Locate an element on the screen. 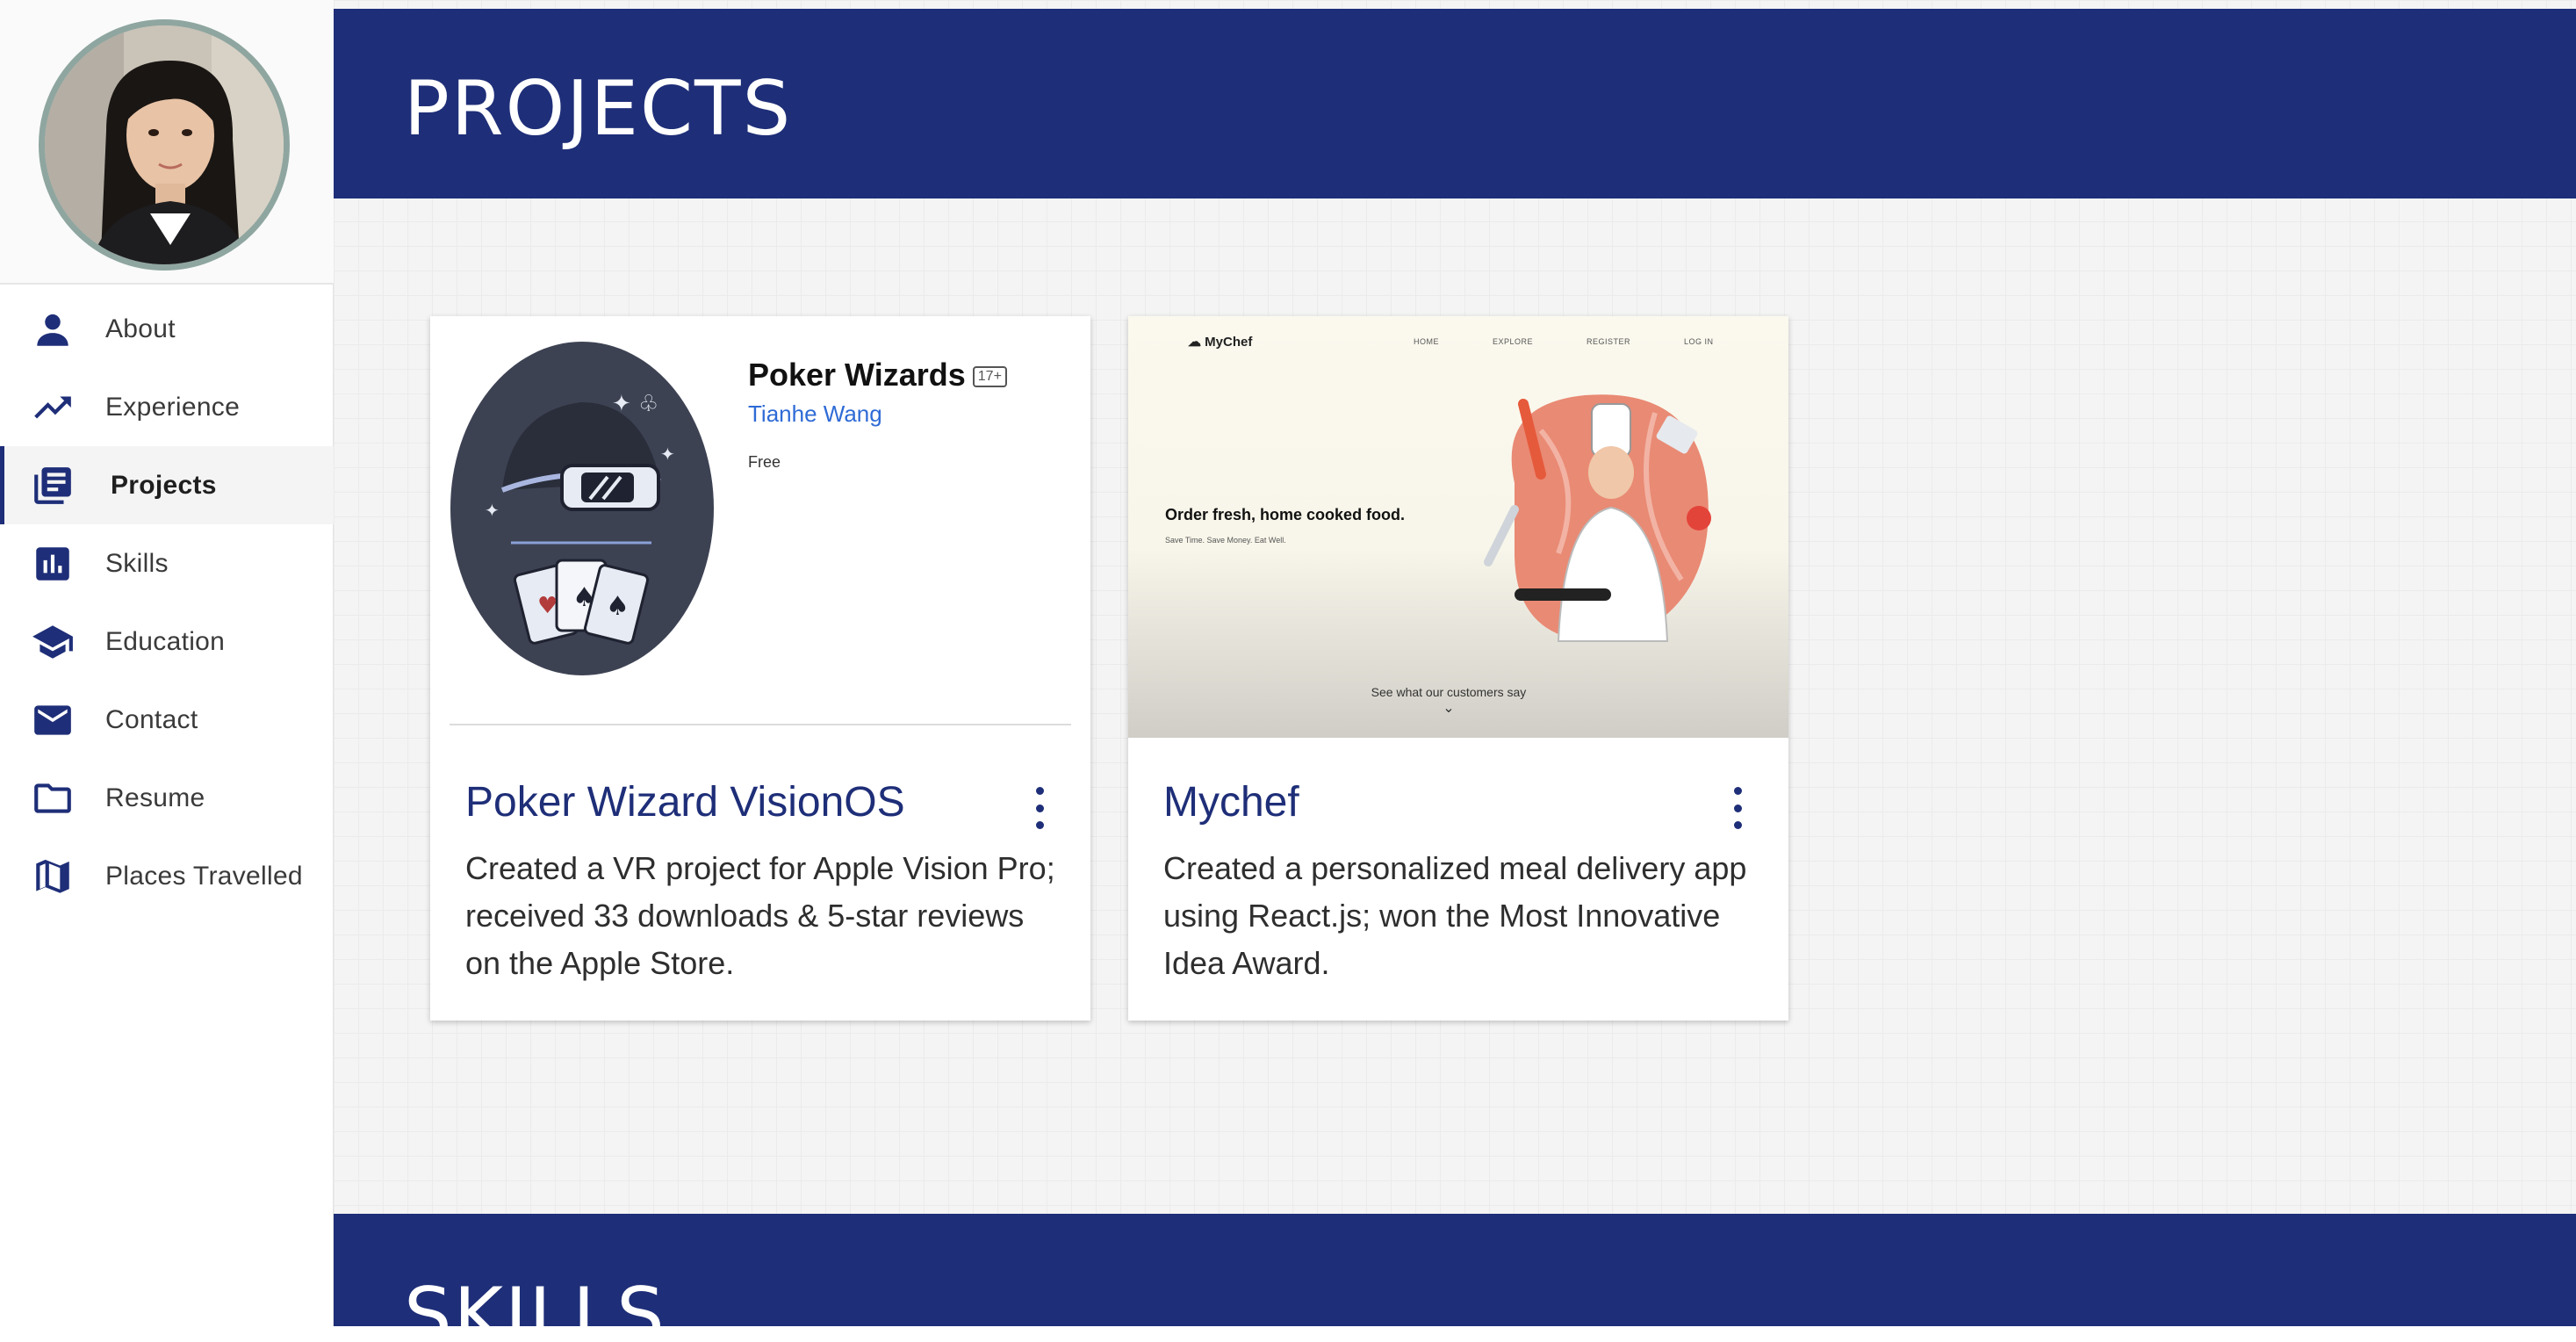 This screenshot has width=2576, height=1342. sidebar-item-label: Resume is located at coordinates (155, 797).